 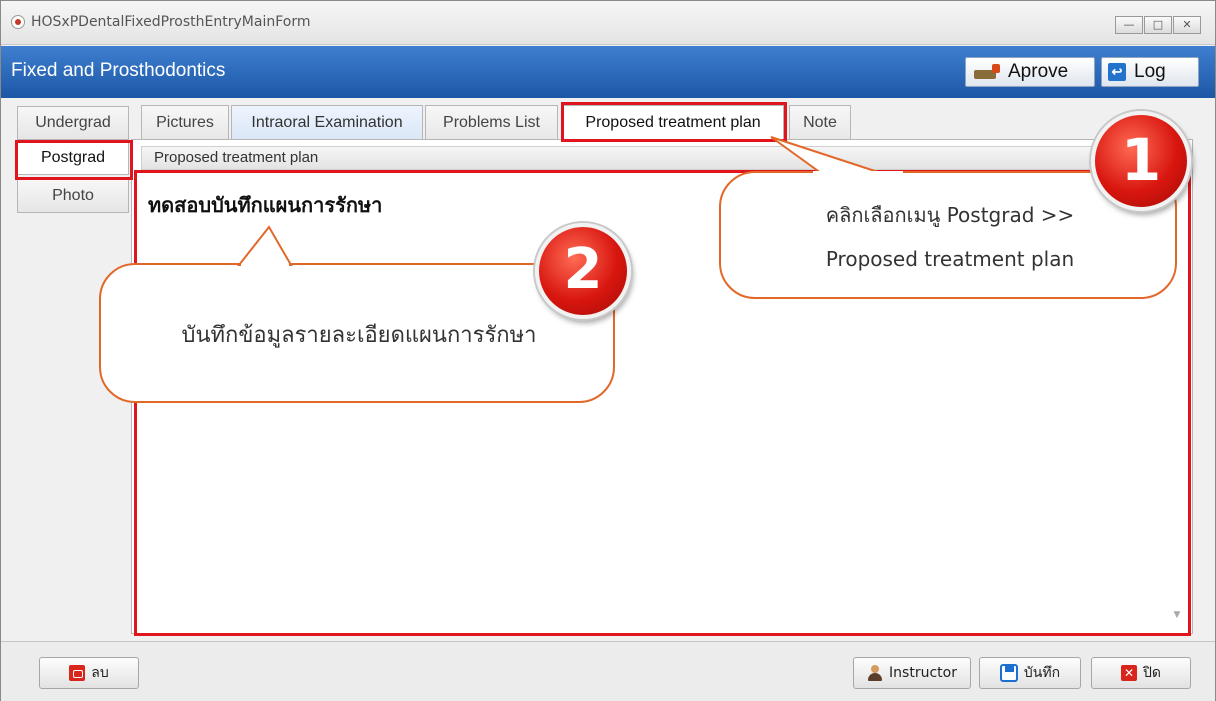 I want to click on minimize-button: —, so click(x=1129, y=25).